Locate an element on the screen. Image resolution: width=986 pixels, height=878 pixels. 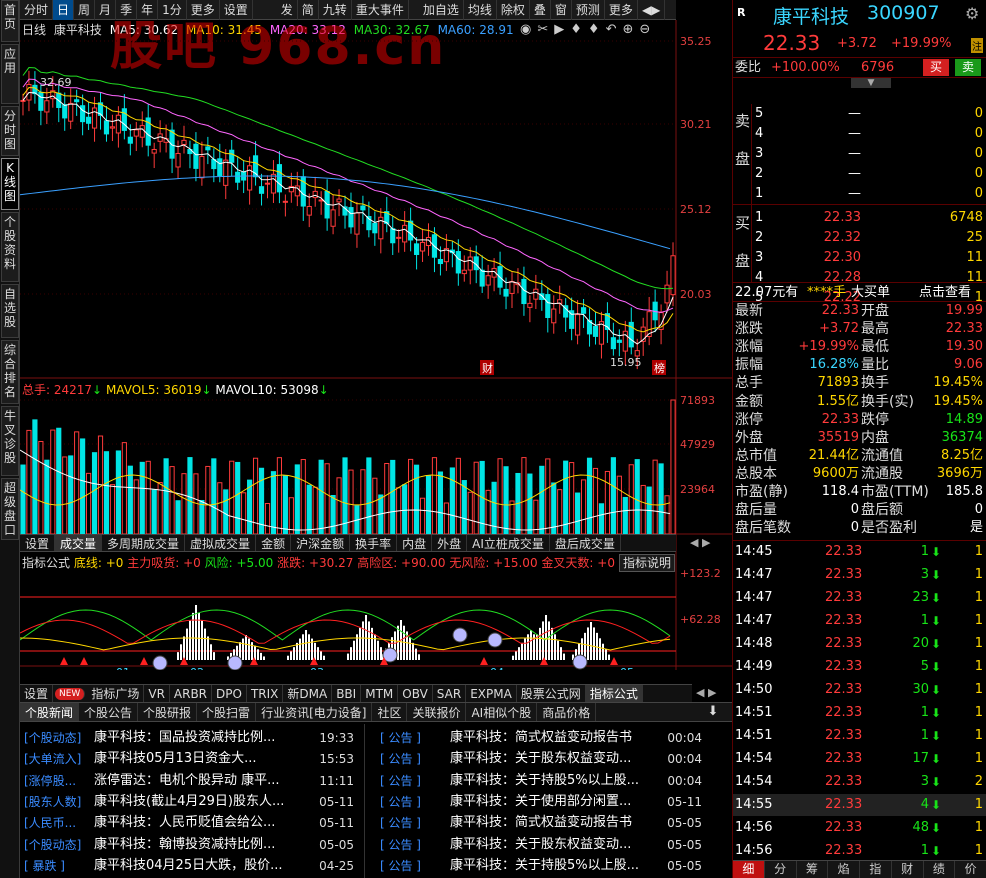
panel-tab-4: 指 is located at coordinates (876, 869).